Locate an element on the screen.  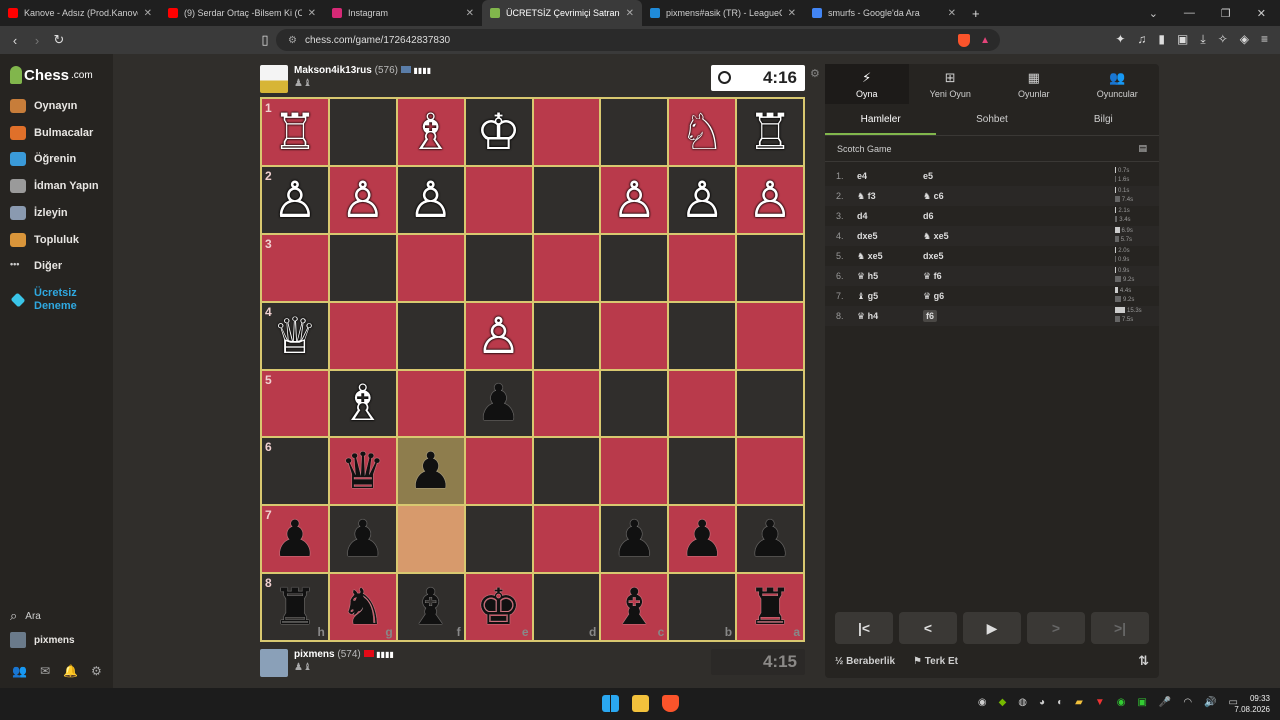
board-square: f ♝ is located at coordinates (430, 607).